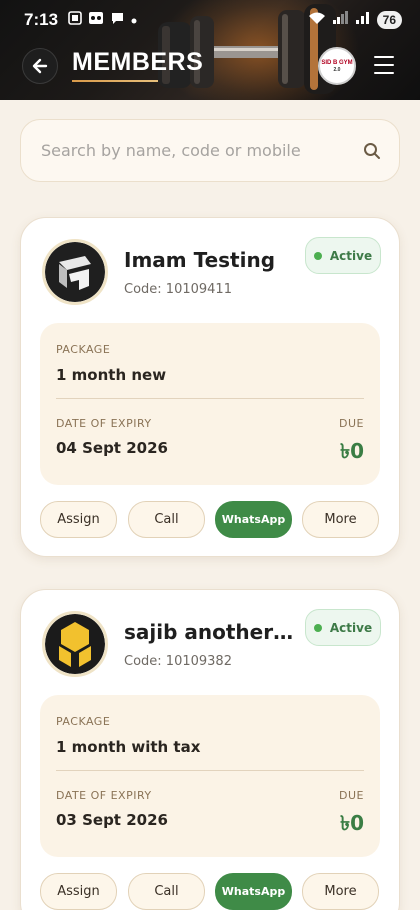  I want to click on notification-icons, so click(102, 20).